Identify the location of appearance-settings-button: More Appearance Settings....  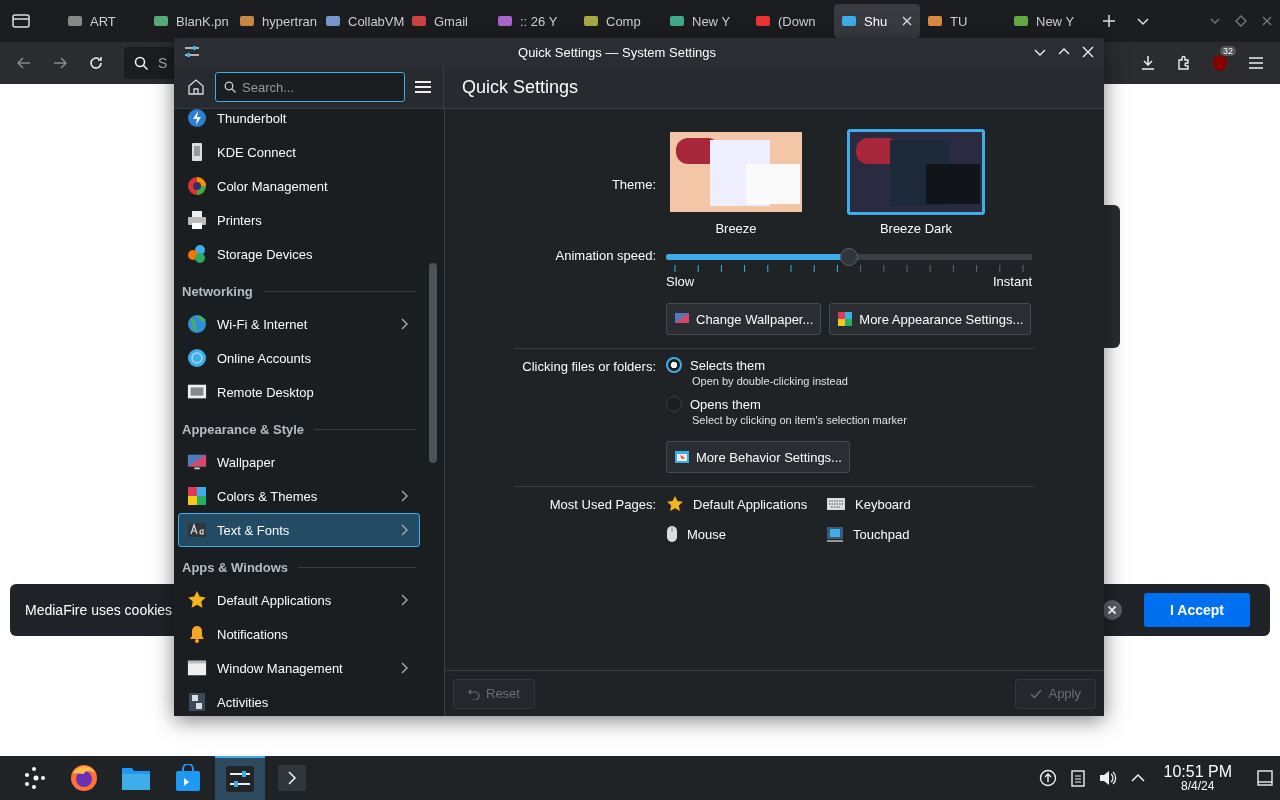
(930, 319).